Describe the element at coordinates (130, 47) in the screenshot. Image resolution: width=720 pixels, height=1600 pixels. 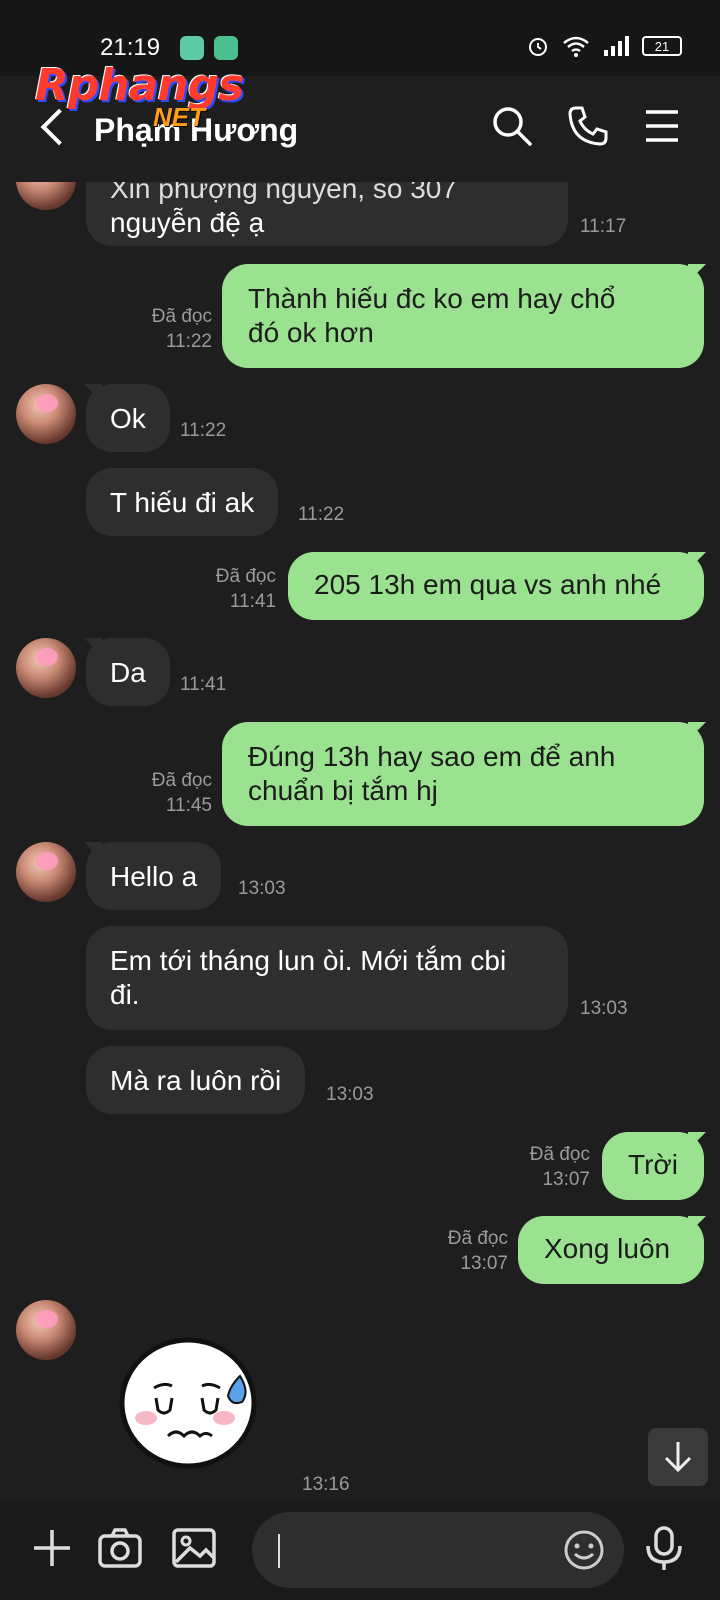
I see `status-time: 21:19` at that location.